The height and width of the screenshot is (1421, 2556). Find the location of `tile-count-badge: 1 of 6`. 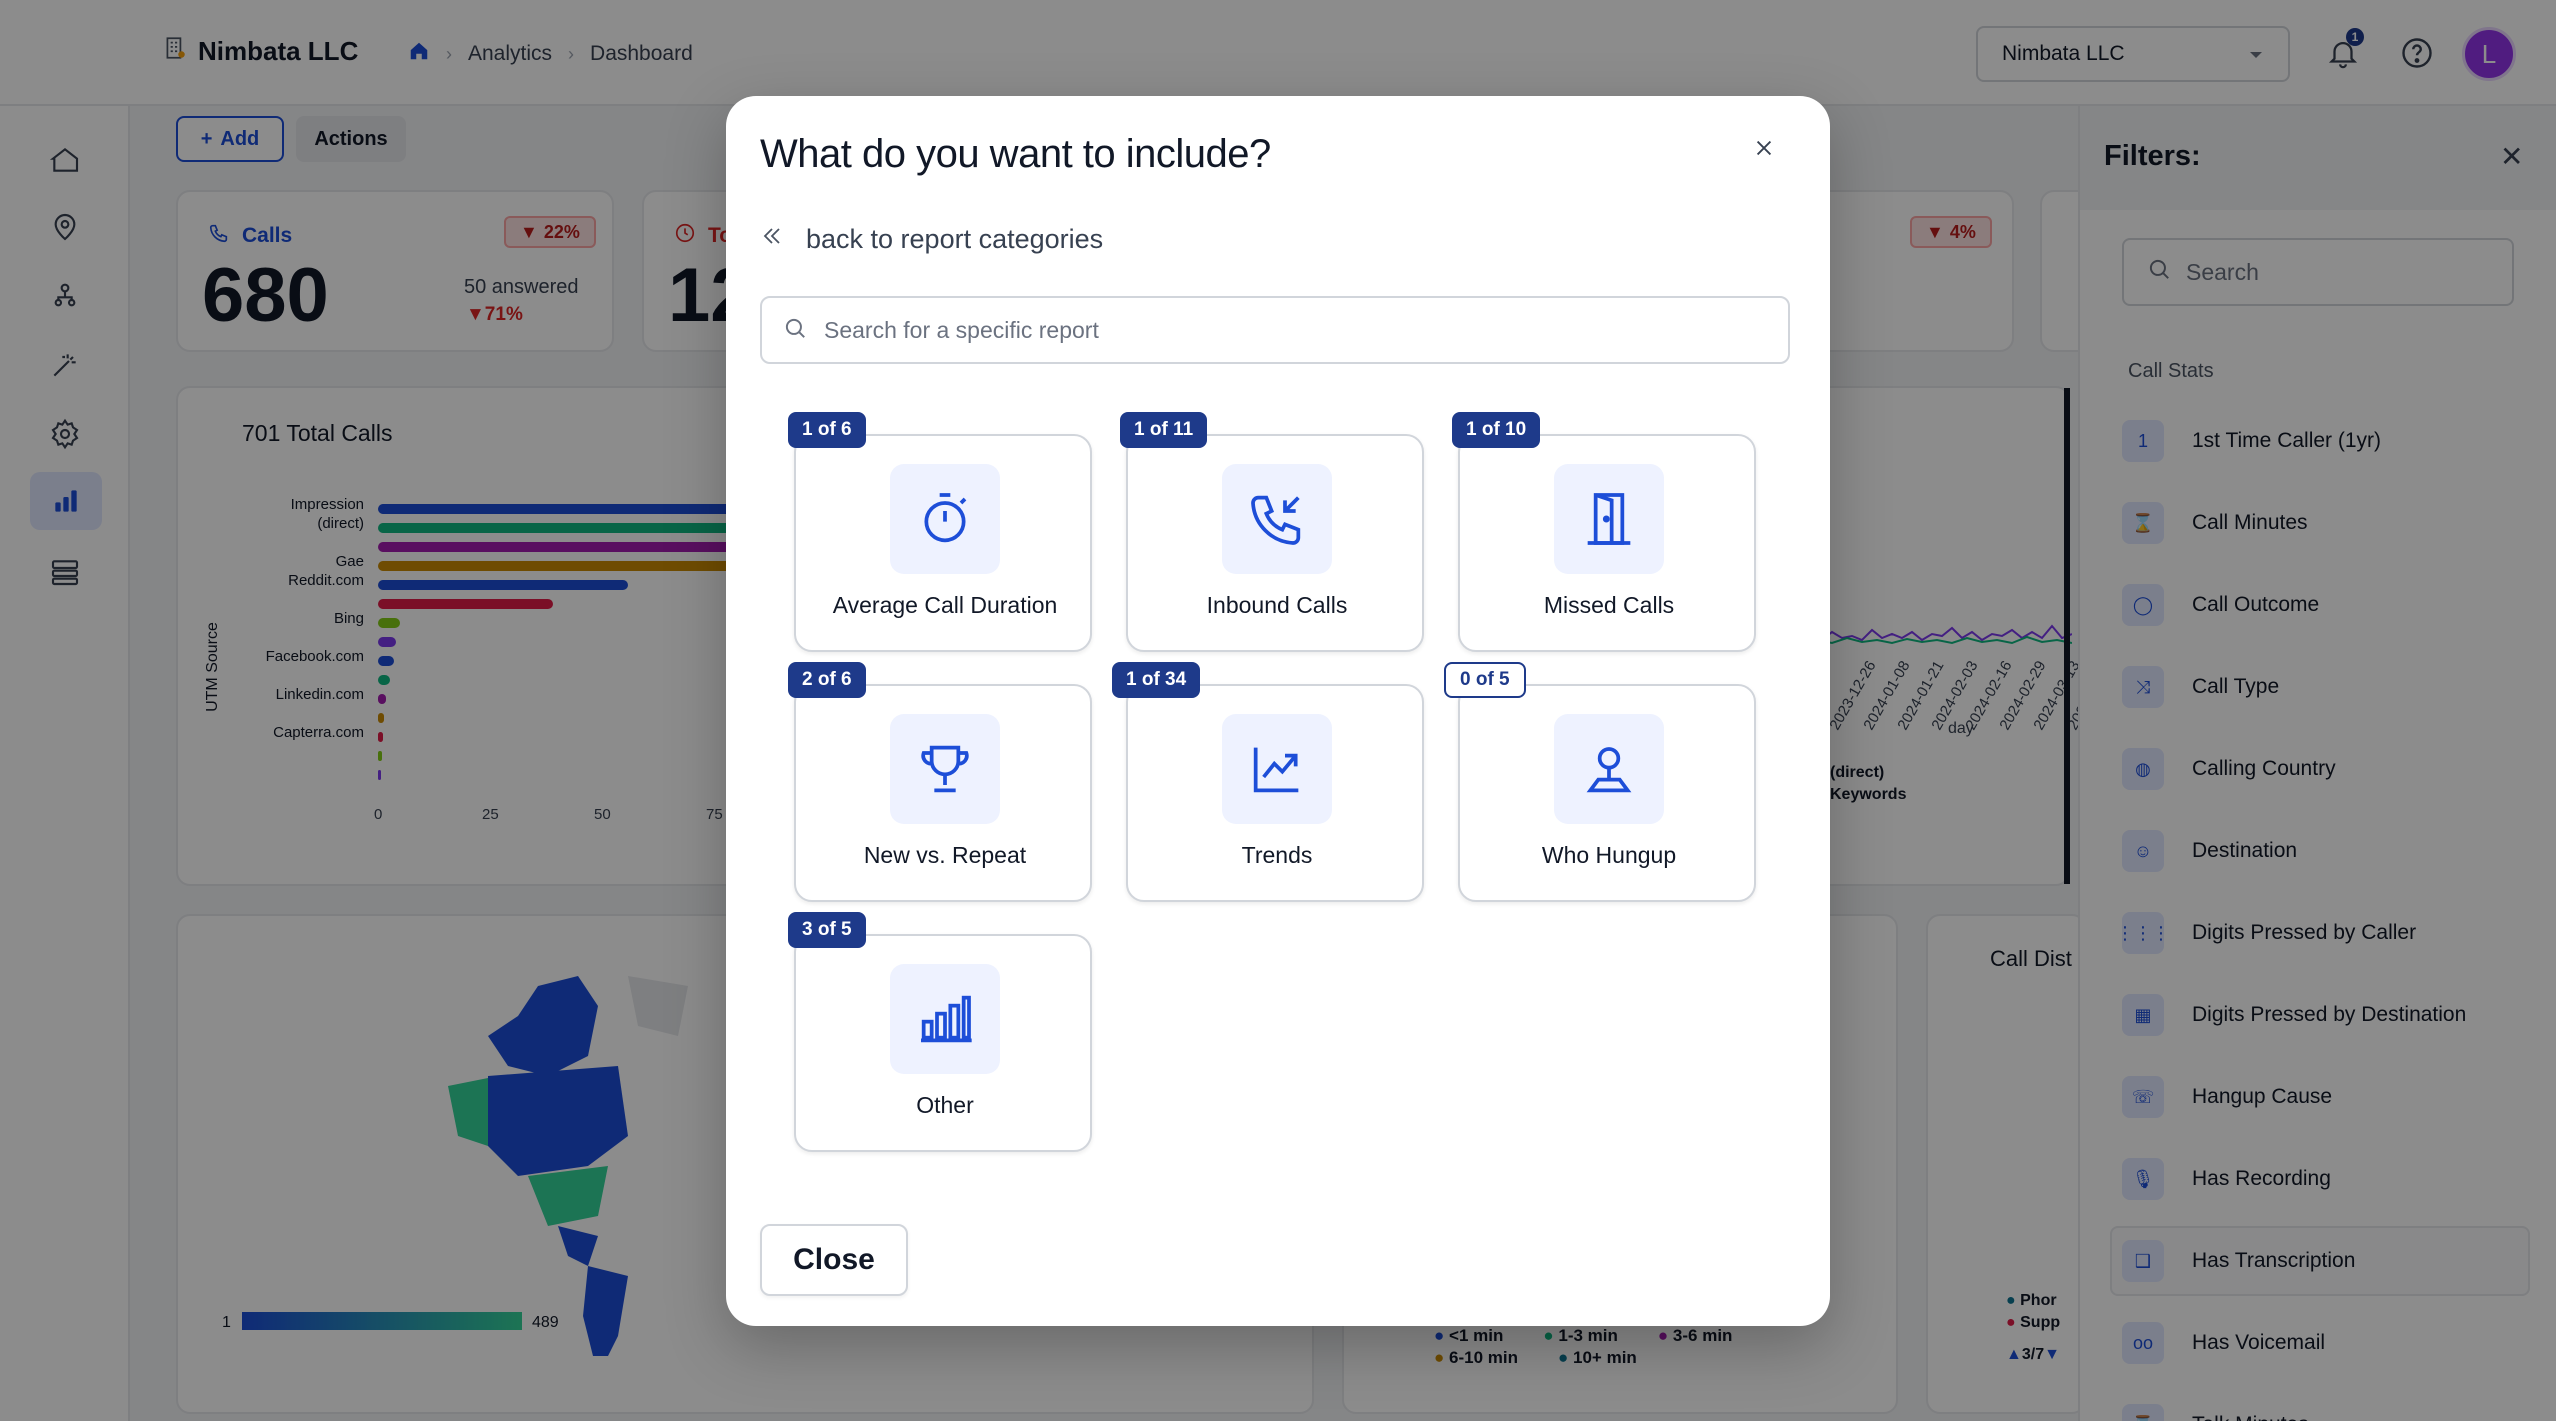

tile-count-badge: 1 of 6 is located at coordinates (827, 430).